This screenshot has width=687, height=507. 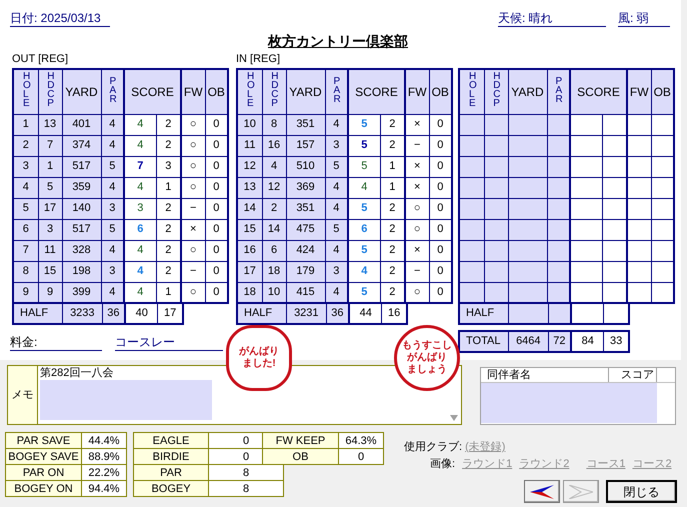 What do you see at coordinates (126, 400) in the screenshot?
I see `memo-input-field` at bounding box center [126, 400].